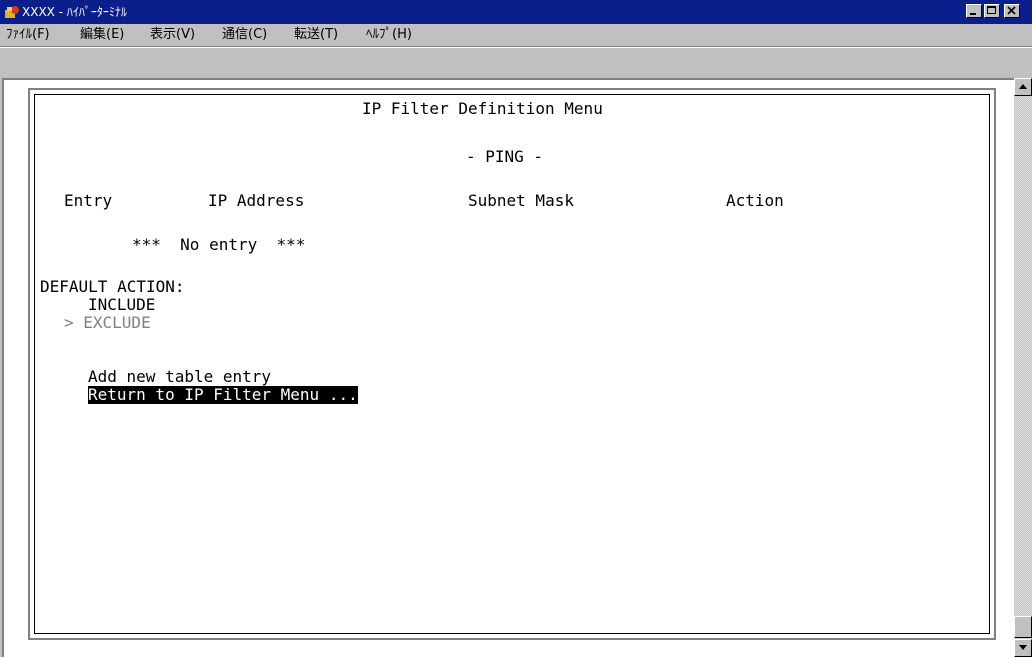  I want to click on scroll-down-button, so click(1023, 648).